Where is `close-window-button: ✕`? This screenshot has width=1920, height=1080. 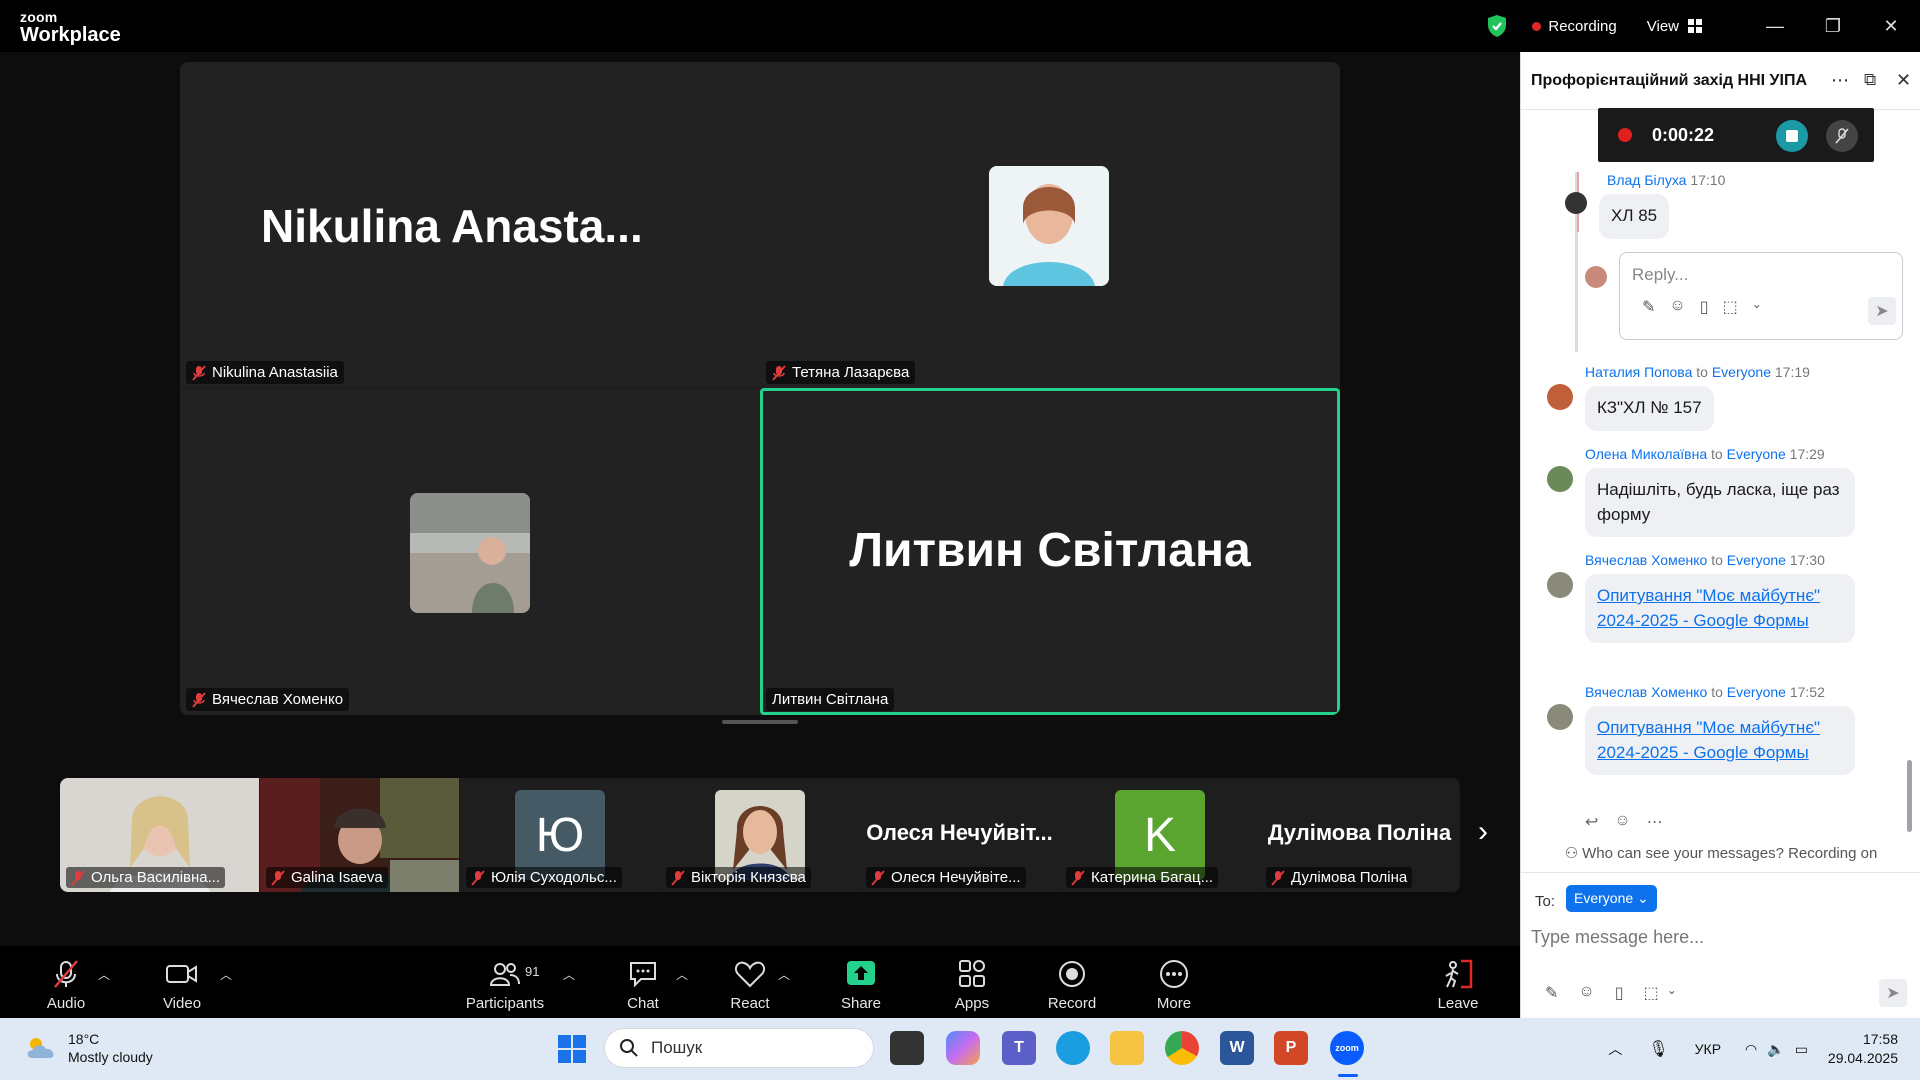 close-window-button: ✕ is located at coordinates (1891, 26).